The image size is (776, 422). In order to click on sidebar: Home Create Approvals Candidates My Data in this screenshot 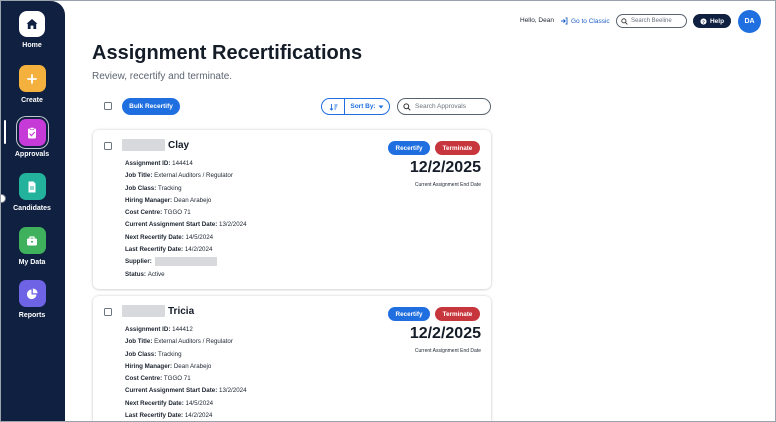, I will do `click(33, 211)`.